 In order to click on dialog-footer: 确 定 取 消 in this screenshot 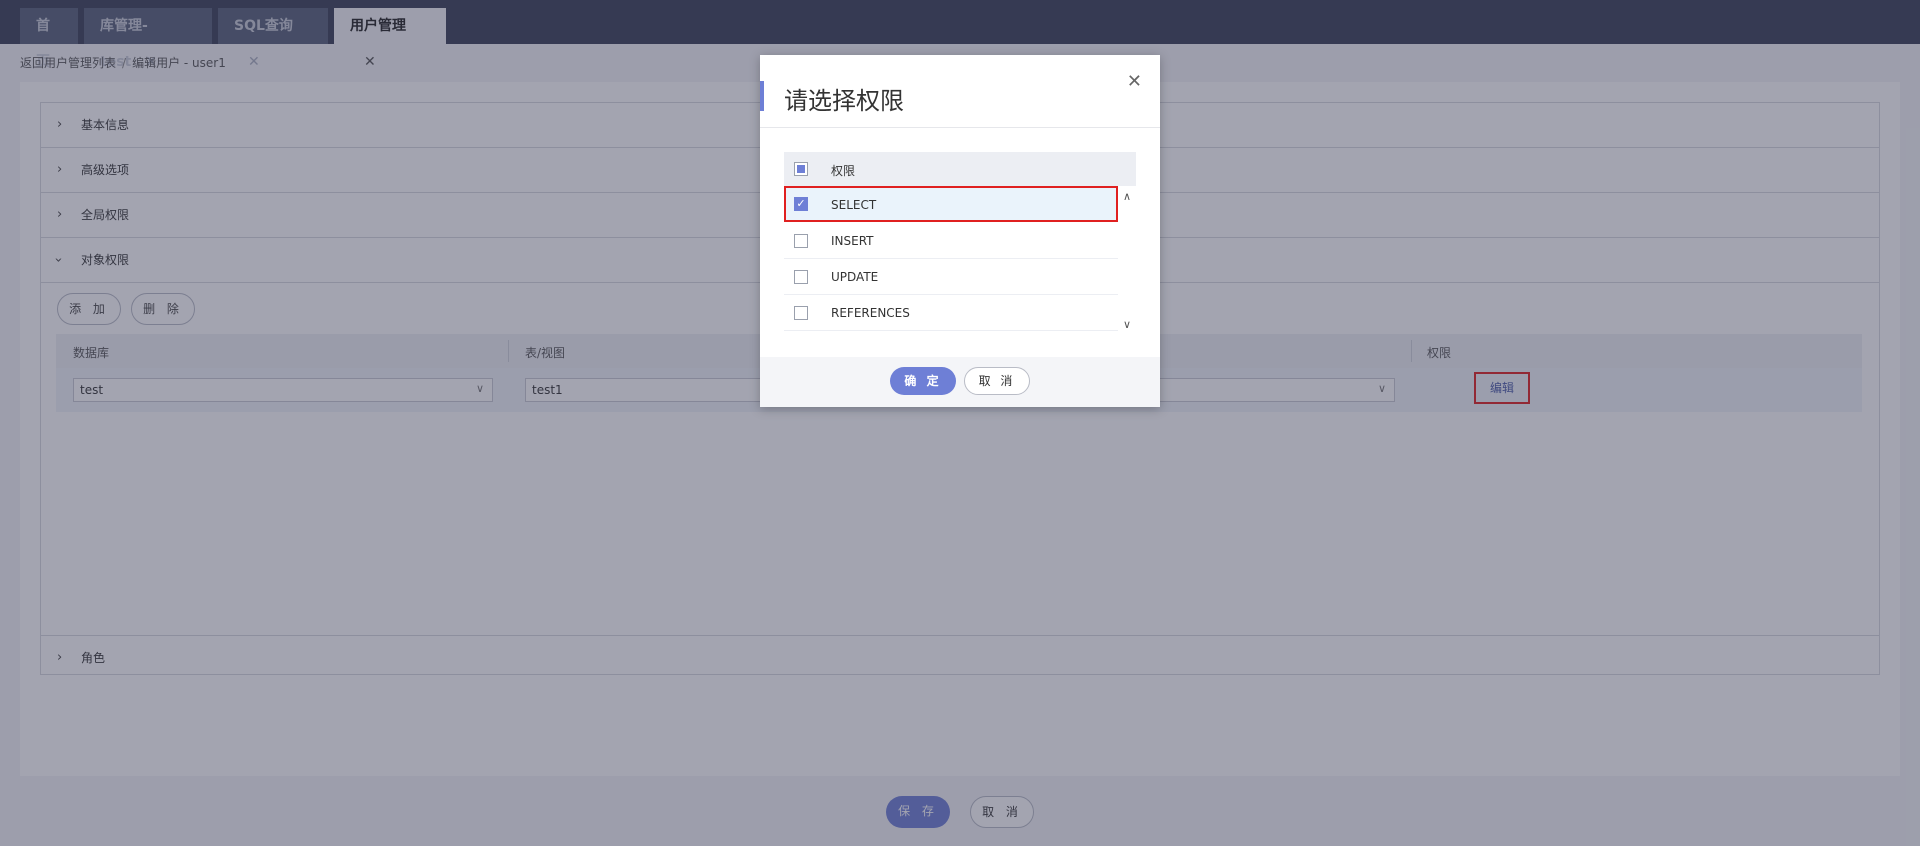, I will do `click(960, 382)`.